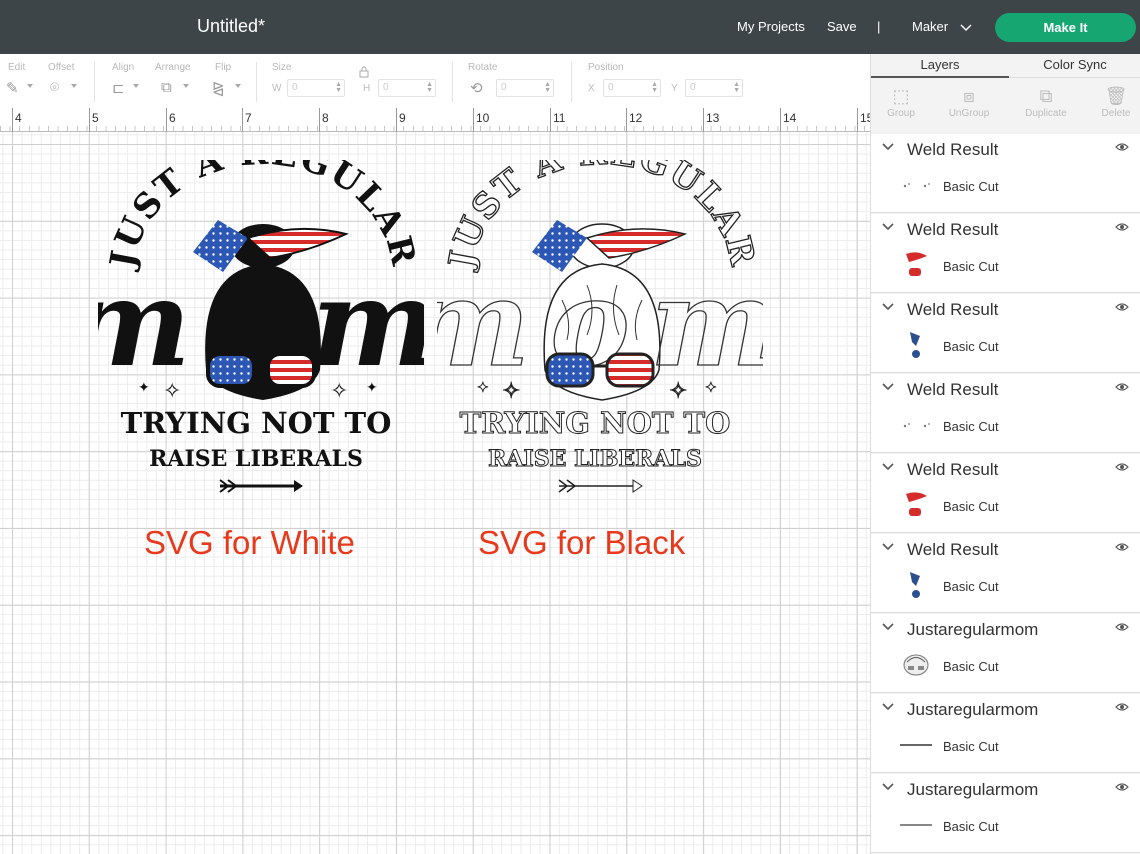 This screenshot has height=854, width=1140. Describe the element at coordinates (407, 88) in the screenshot. I see `height-field: 0 ▲ ▼` at that location.